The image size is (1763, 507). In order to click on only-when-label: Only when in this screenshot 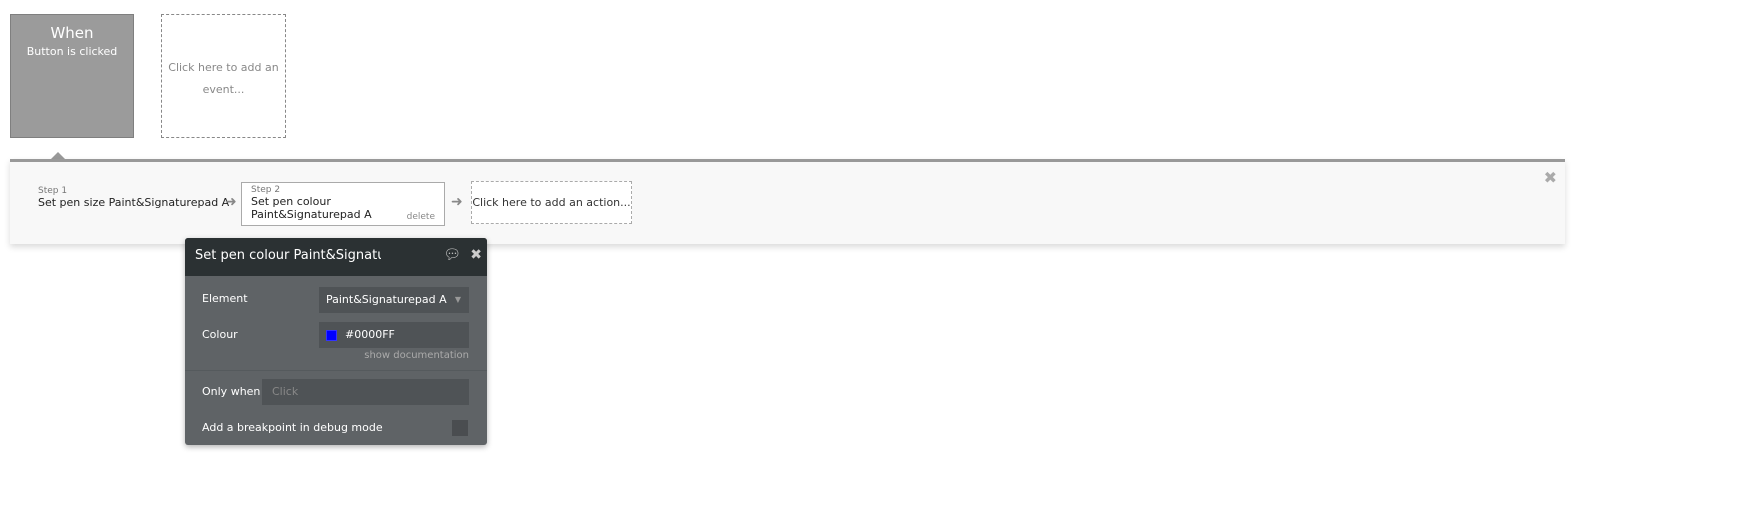, I will do `click(231, 391)`.